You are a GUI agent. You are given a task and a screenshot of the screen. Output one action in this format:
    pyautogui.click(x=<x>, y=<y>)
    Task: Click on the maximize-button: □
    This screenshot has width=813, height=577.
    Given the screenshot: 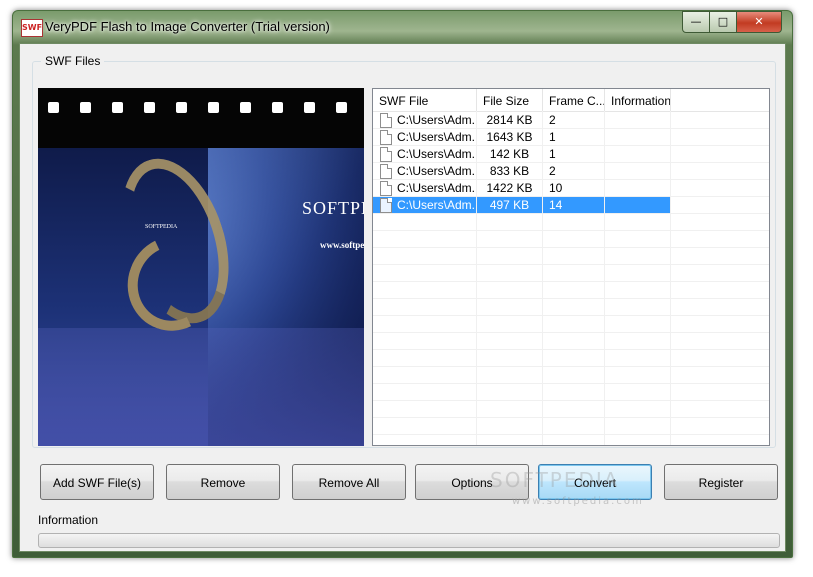 What is the action you would take?
    pyautogui.click(x=723, y=22)
    